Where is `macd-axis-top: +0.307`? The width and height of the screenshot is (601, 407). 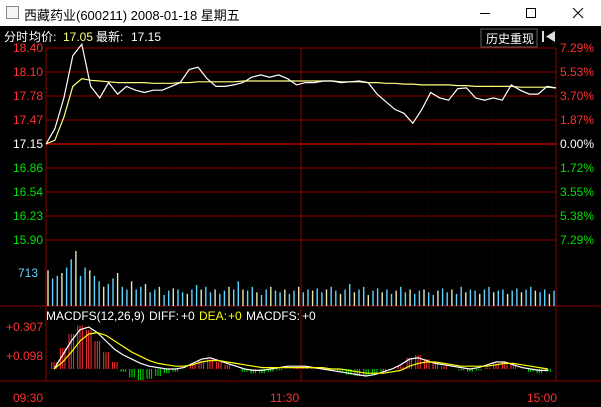
macd-axis-top: +0.307 is located at coordinates (24, 327).